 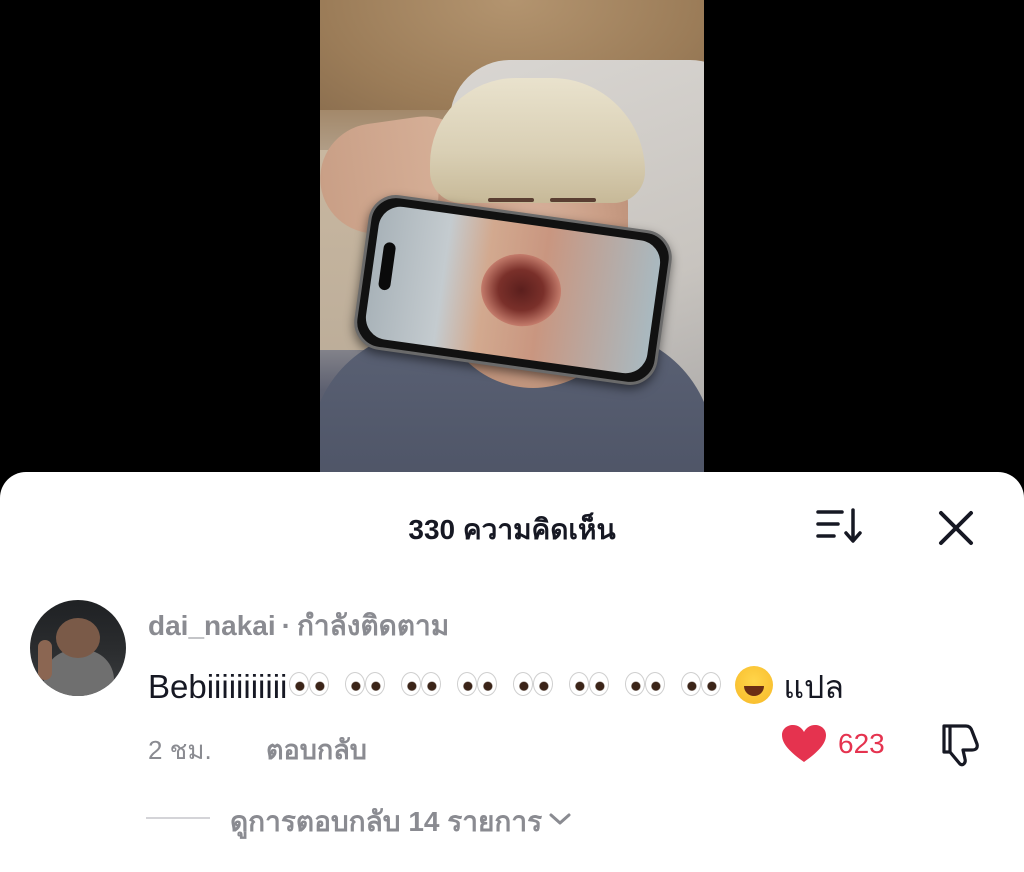 I want to click on video-right-eye, so click(x=573, y=200).